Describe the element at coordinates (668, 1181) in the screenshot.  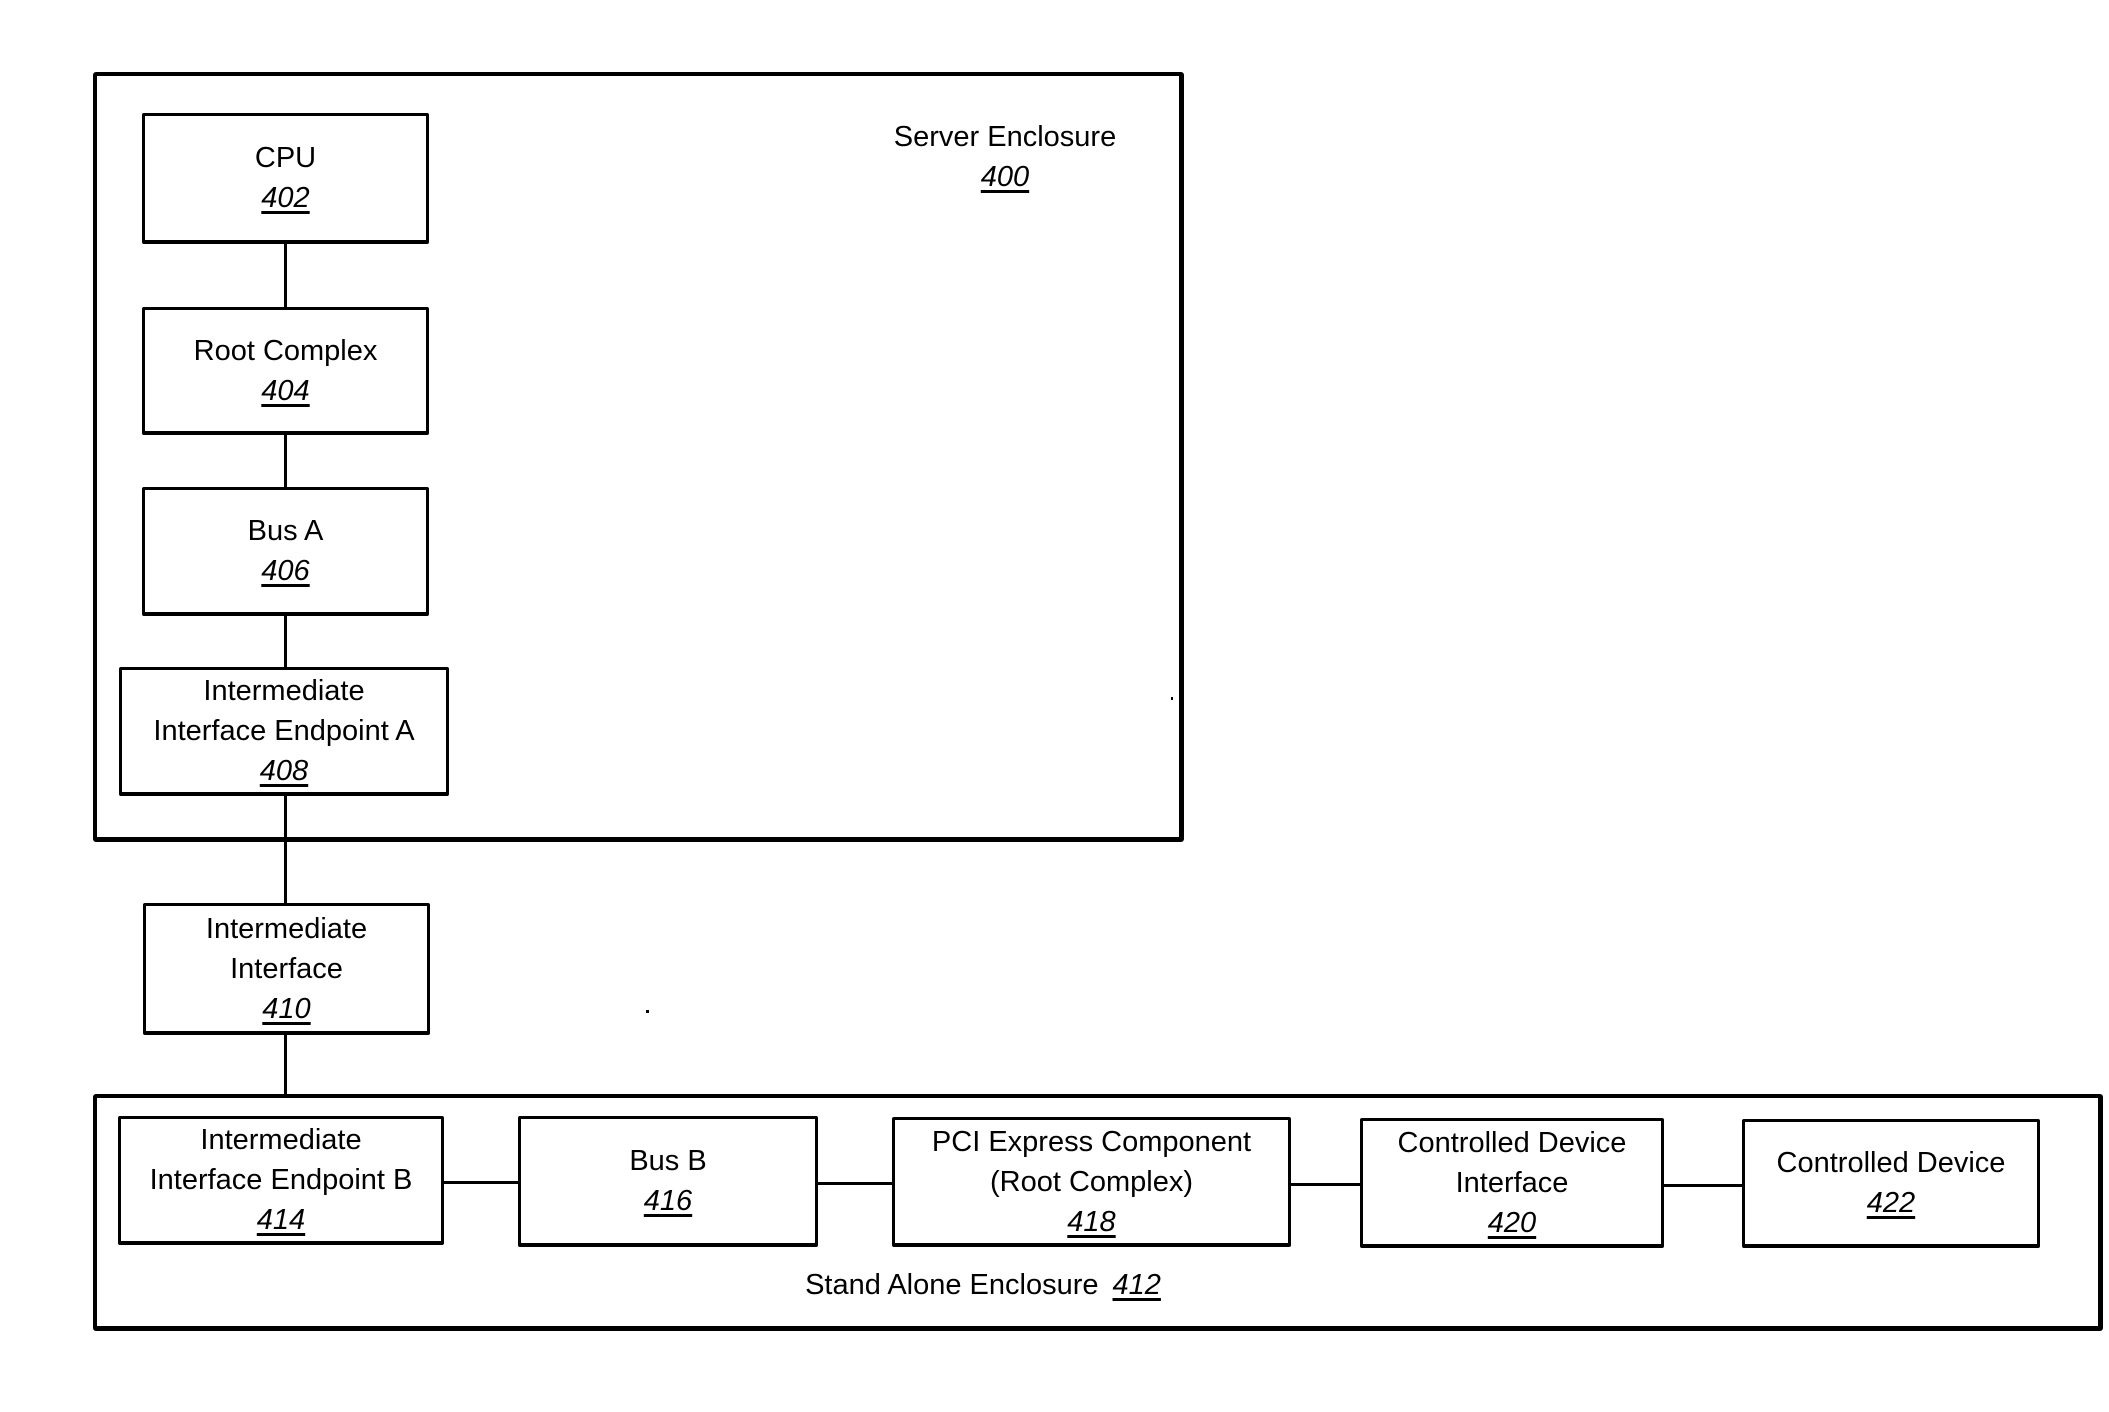
I see `bus-b-box: Bus B 416` at that location.